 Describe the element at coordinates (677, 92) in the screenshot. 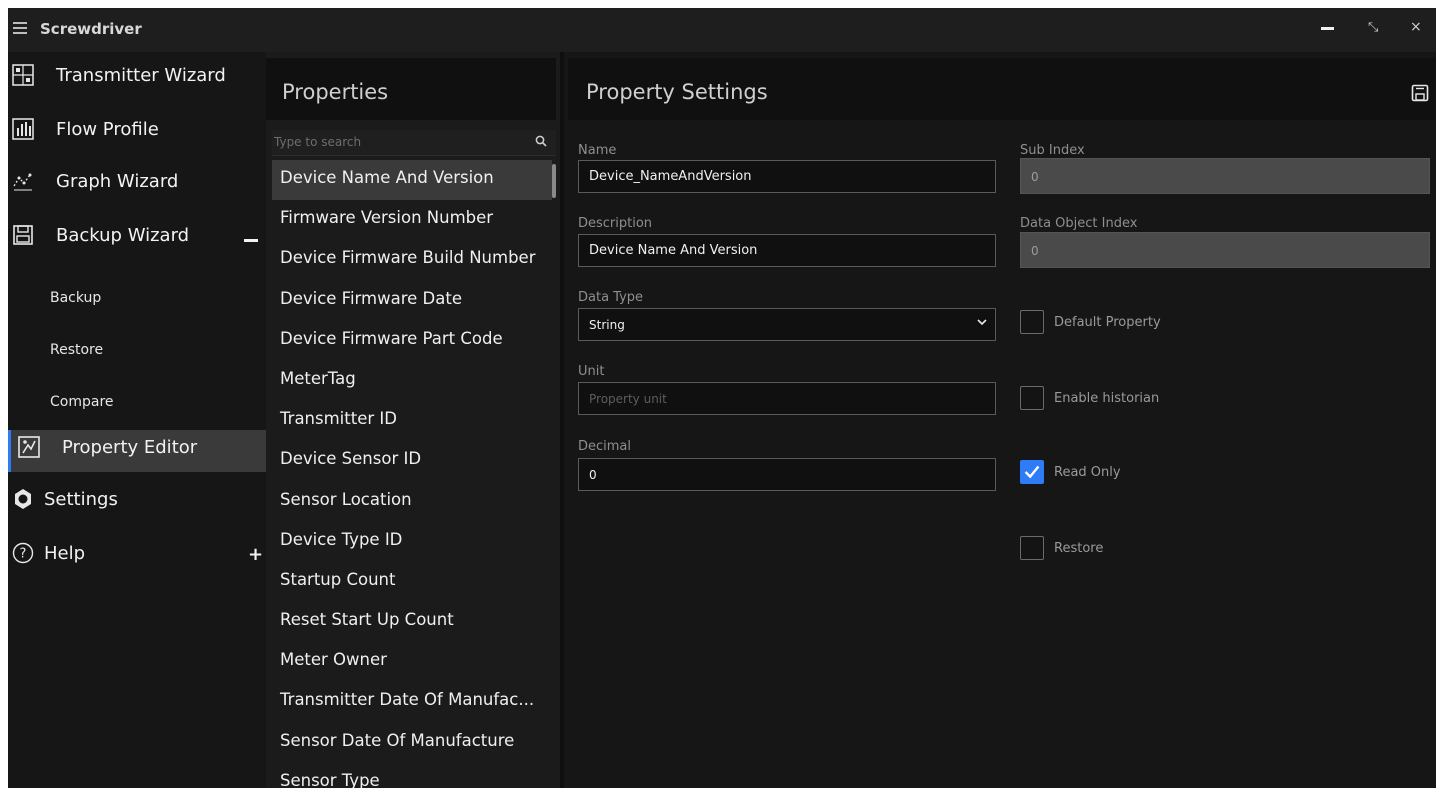

I see `property-settings-title: Property Settings` at that location.